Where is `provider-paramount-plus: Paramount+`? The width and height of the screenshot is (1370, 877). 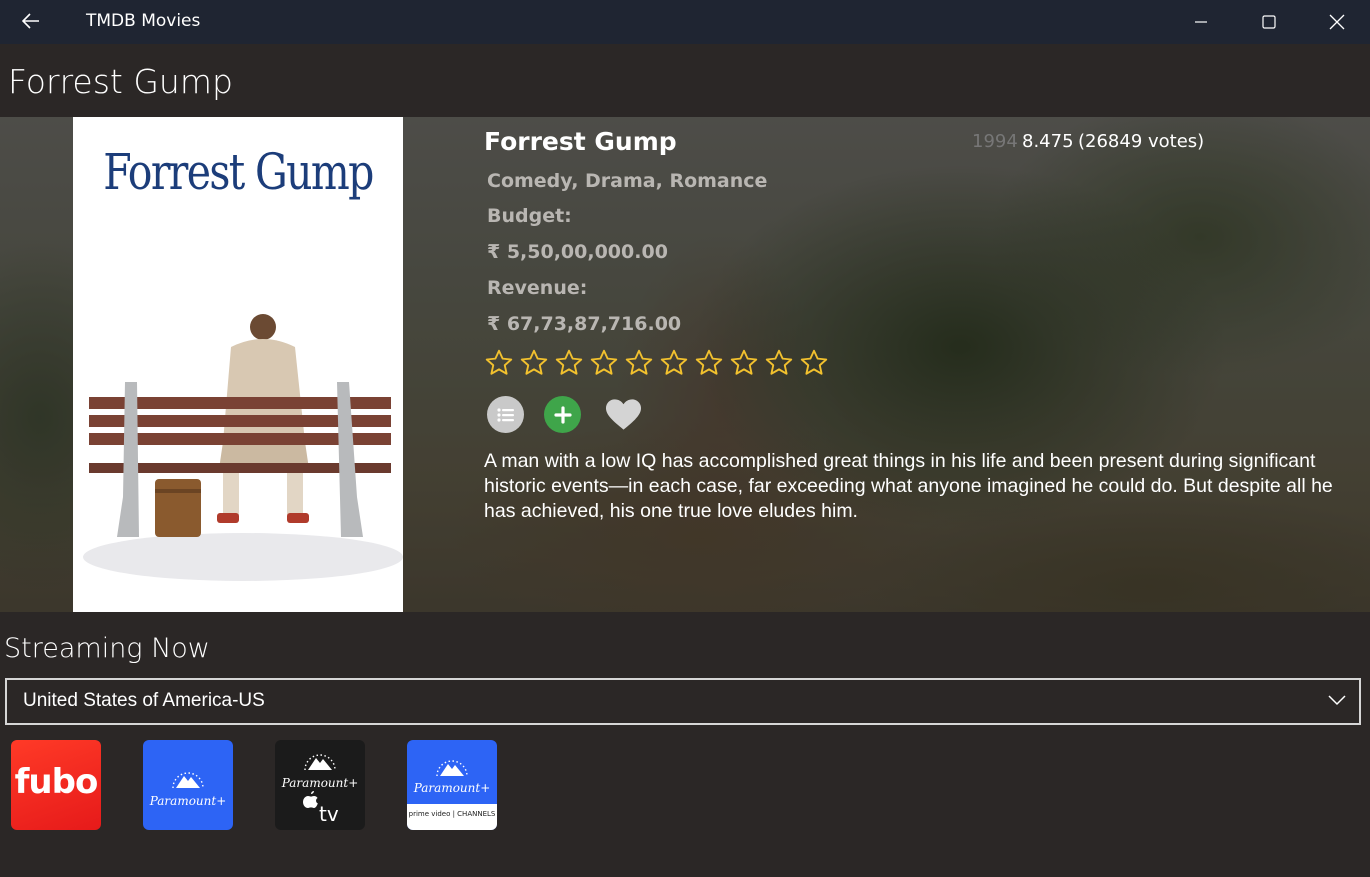
provider-paramount-plus: Paramount+ is located at coordinates (188, 785).